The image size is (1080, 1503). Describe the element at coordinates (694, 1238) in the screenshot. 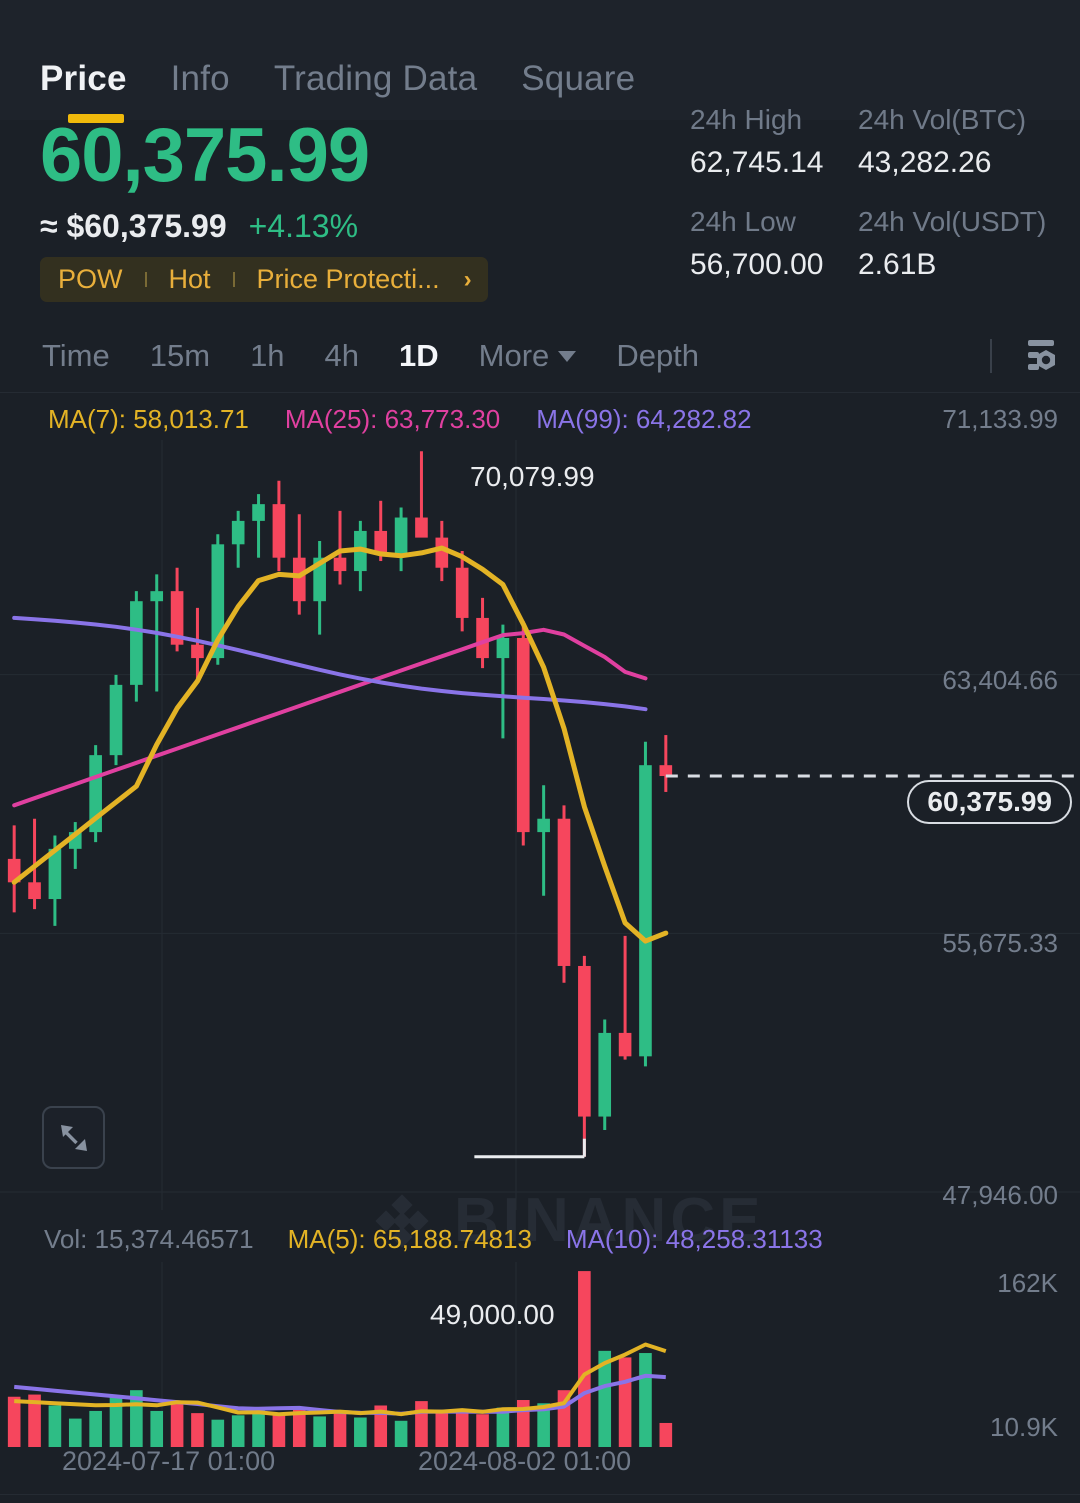

I see `legend-vol-ma10: MA(10): 48,258.31133` at that location.